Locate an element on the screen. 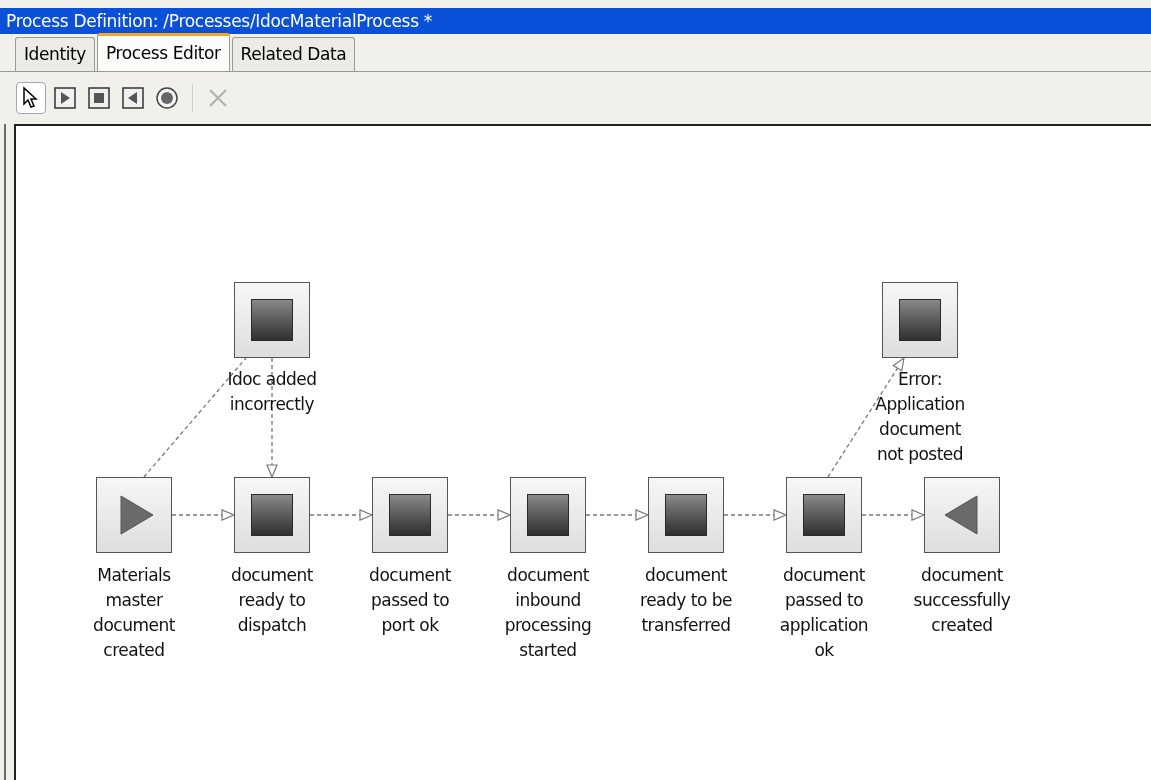  start-node is located at coordinates (134, 515).